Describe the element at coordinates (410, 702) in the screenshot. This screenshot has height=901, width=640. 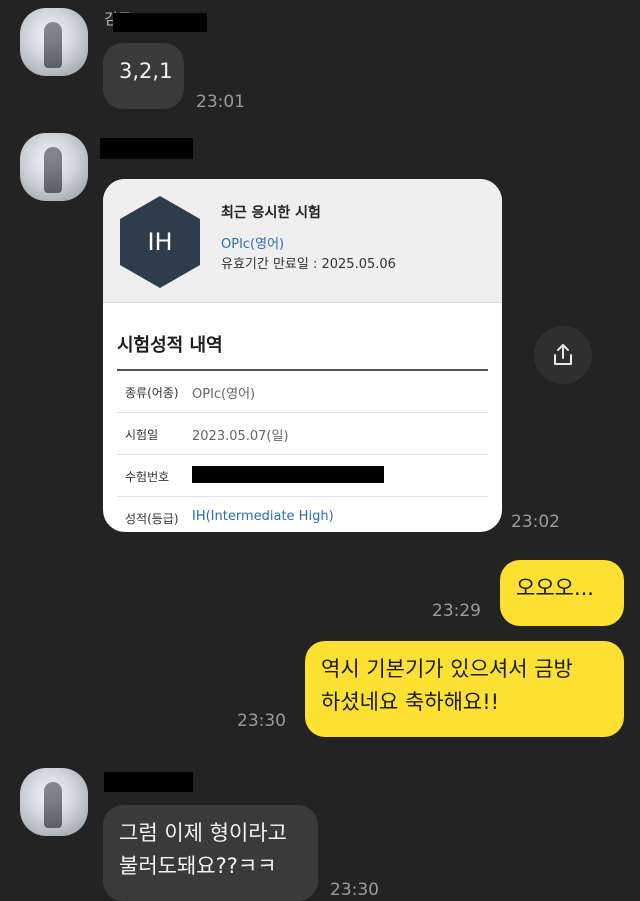
I see `message-line: 하셨네요 축하해요!!` at that location.